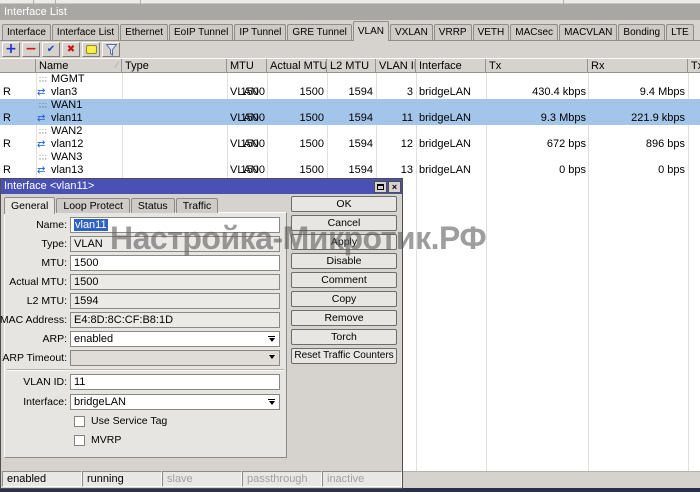 This screenshot has height=492, width=700. I want to click on comment-text: MGMT, so click(68, 79).